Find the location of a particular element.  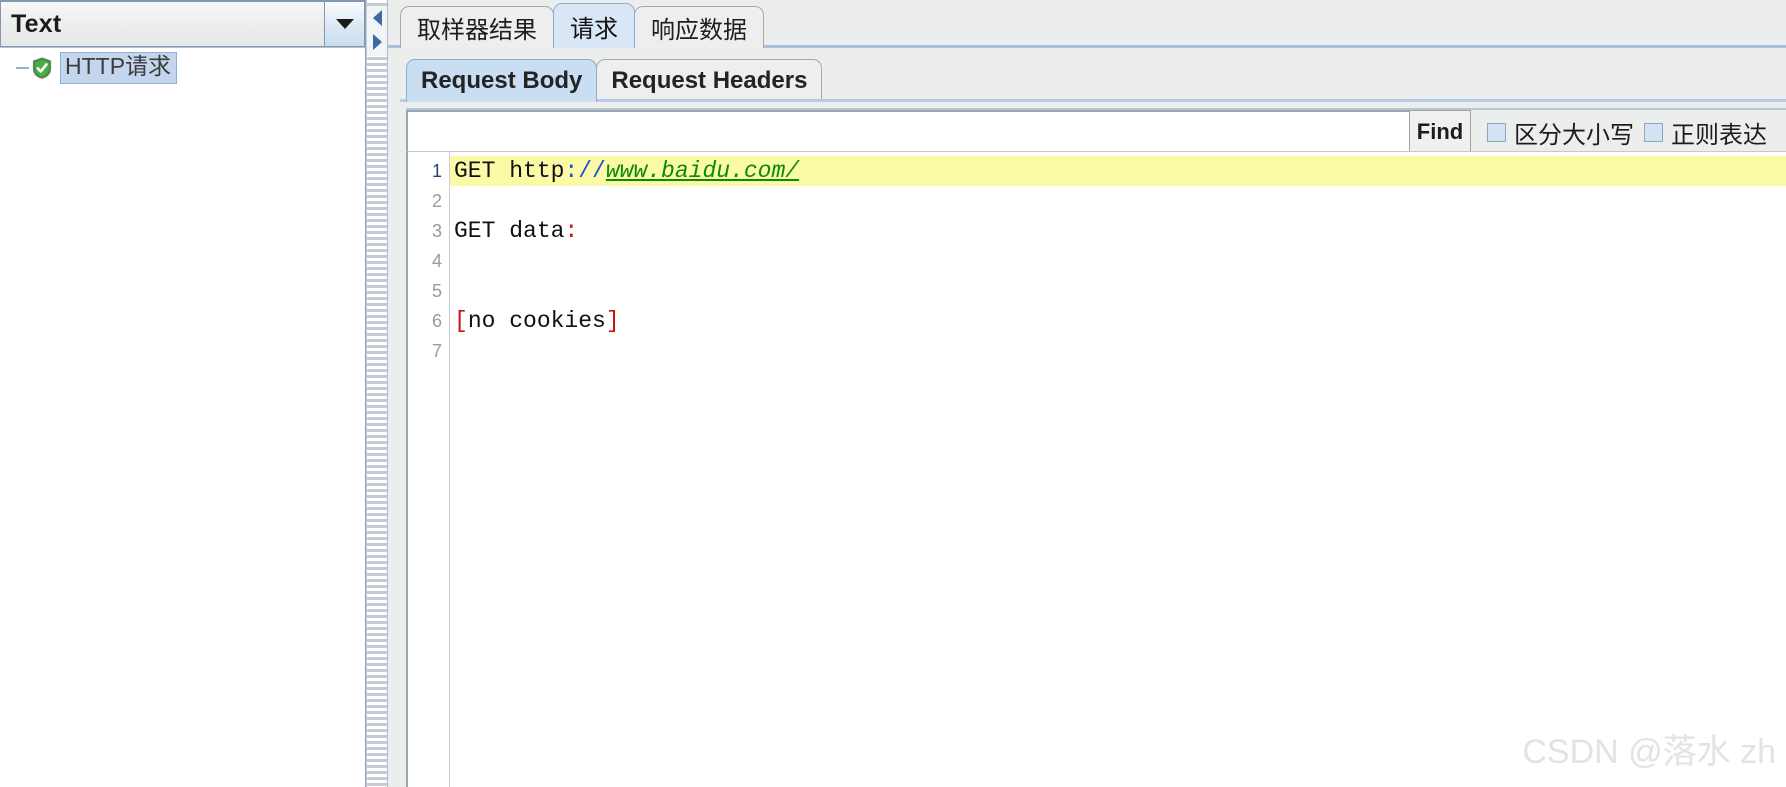

tab-sampler-result-label: 取样器结果 is located at coordinates (477, 30).